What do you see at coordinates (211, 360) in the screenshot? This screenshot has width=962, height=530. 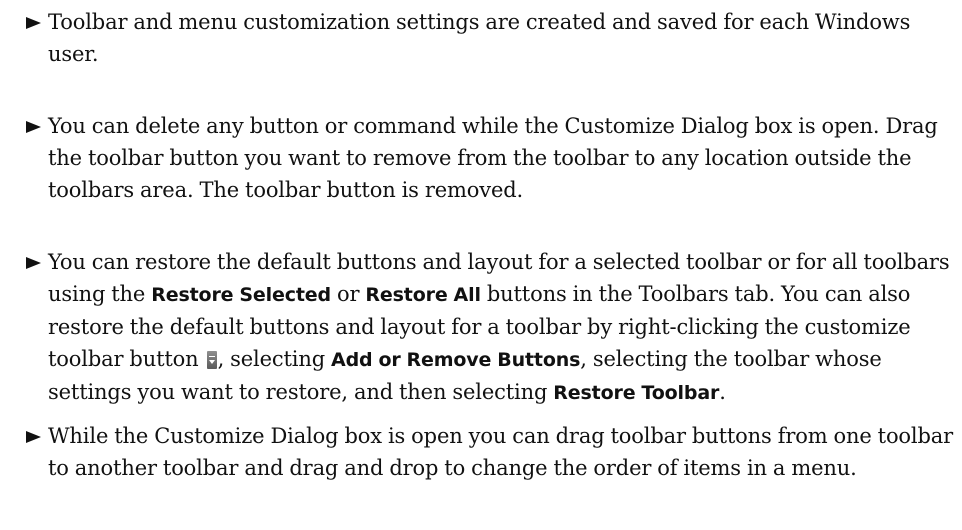 I see `customize-toolbar-icon` at bounding box center [211, 360].